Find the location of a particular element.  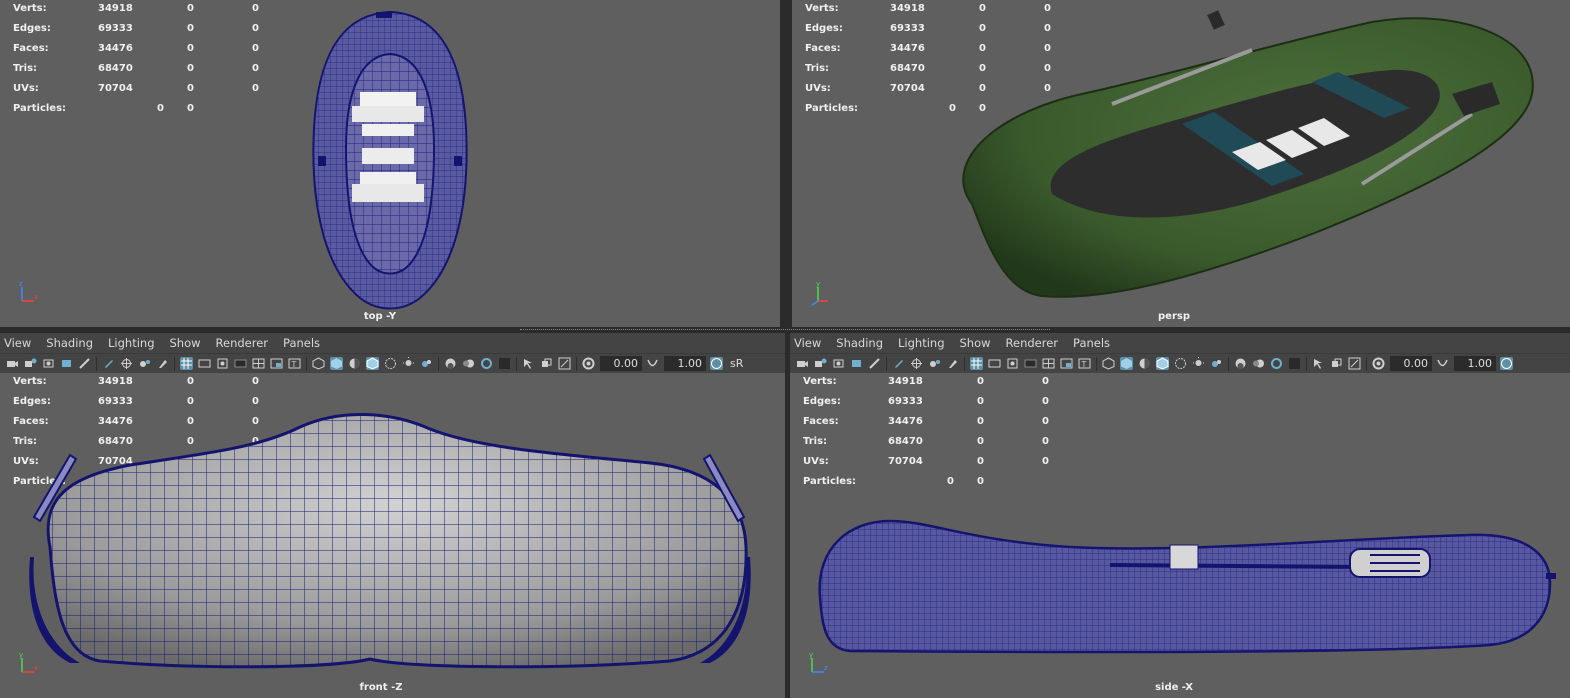

svg-text: T is located at coordinates (294, 364).